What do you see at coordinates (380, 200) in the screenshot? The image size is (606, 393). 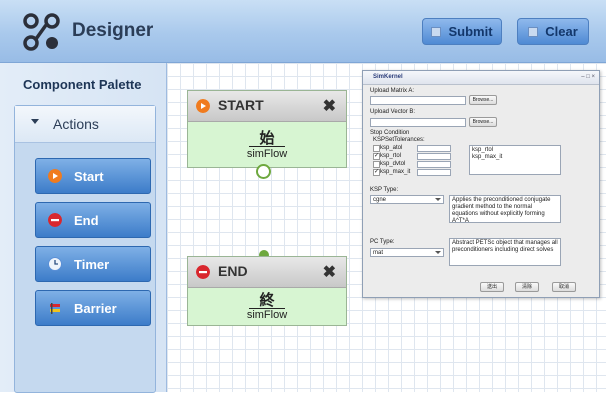 I see `ksp-type-value: cgne` at bounding box center [380, 200].